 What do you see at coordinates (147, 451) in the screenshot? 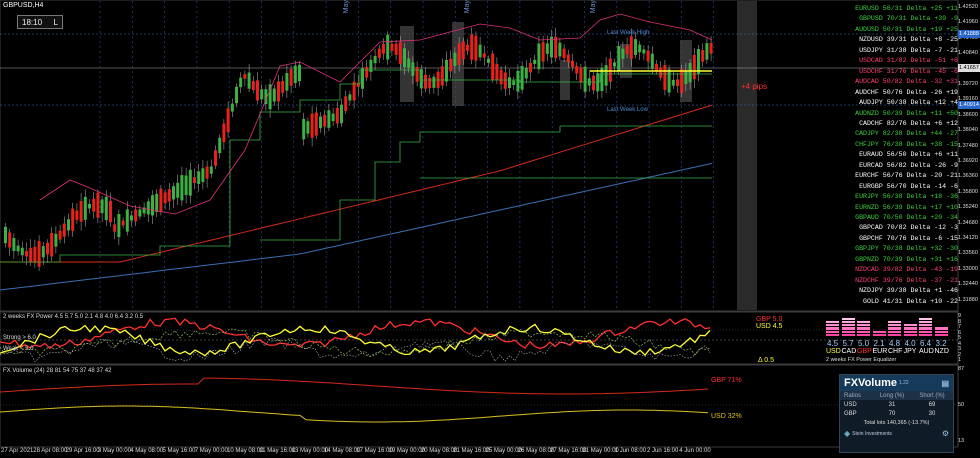
I see `date-tick: 4 May 08:00` at bounding box center [147, 451].